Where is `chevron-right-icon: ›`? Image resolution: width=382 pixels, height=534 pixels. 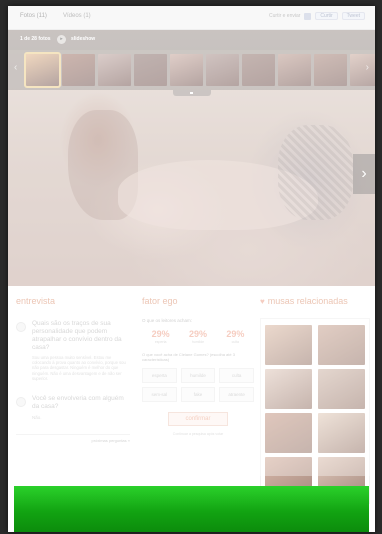
chevron-right-icon: › is located at coordinates (367, 67).